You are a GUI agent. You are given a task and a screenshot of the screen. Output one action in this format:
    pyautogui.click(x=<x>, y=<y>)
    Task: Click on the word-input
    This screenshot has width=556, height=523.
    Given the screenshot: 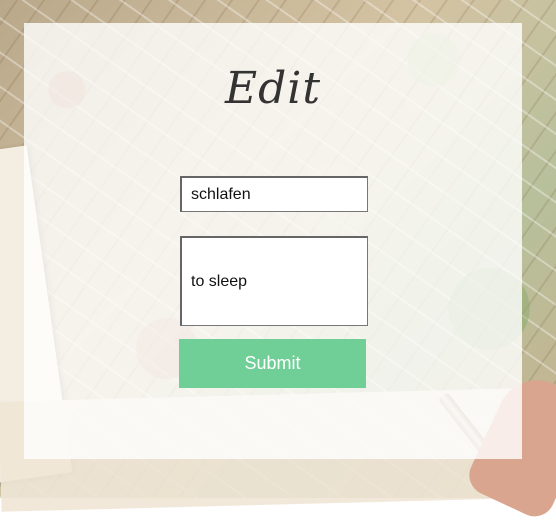 What is the action you would take?
    pyautogui.click(x=274, y=194)
    